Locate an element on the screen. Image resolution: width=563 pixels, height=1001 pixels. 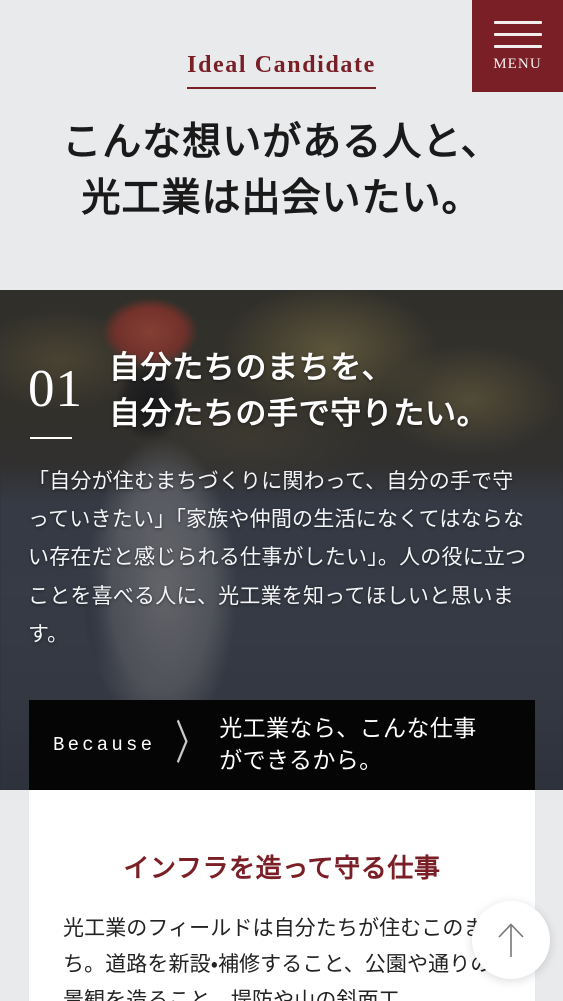
menu-button: MENU is located at coordinates (517, 46).